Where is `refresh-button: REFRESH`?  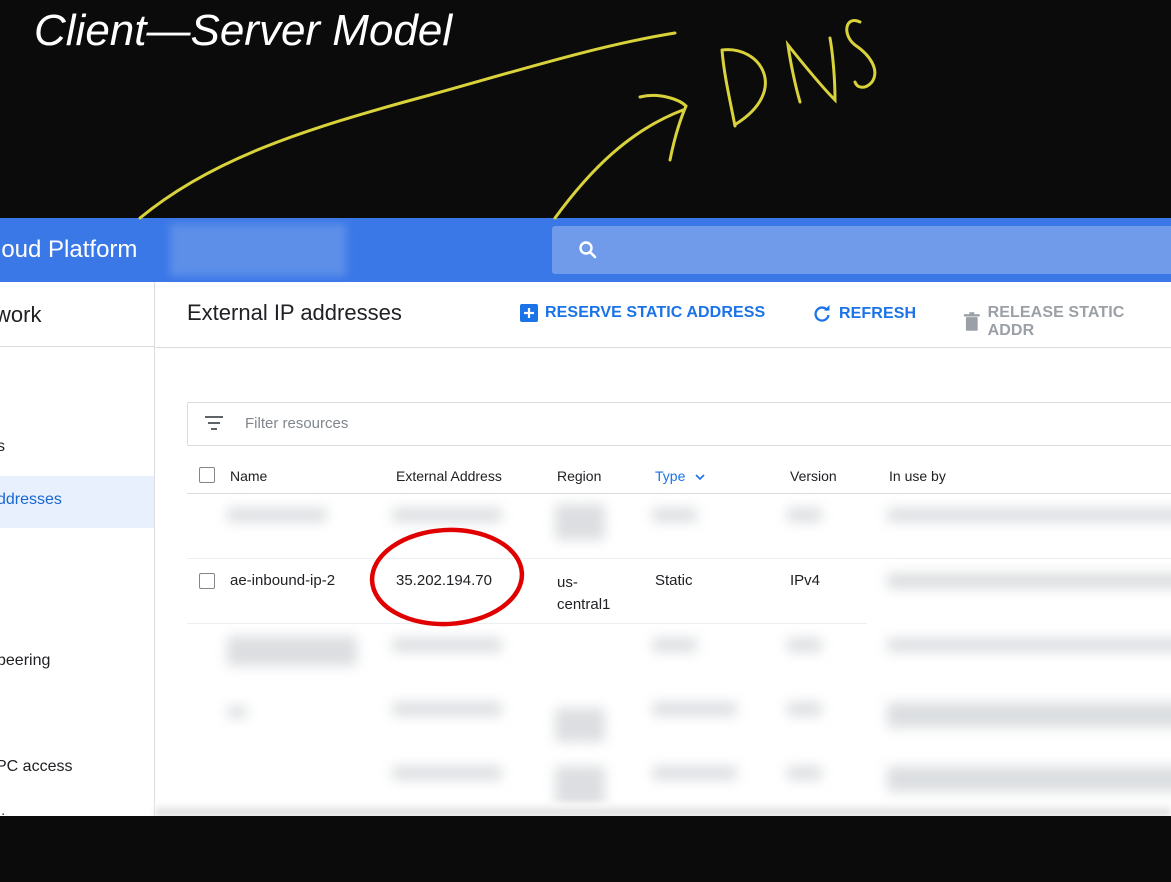 refresh-button: REFRESH is located at coordinates (864, 314).